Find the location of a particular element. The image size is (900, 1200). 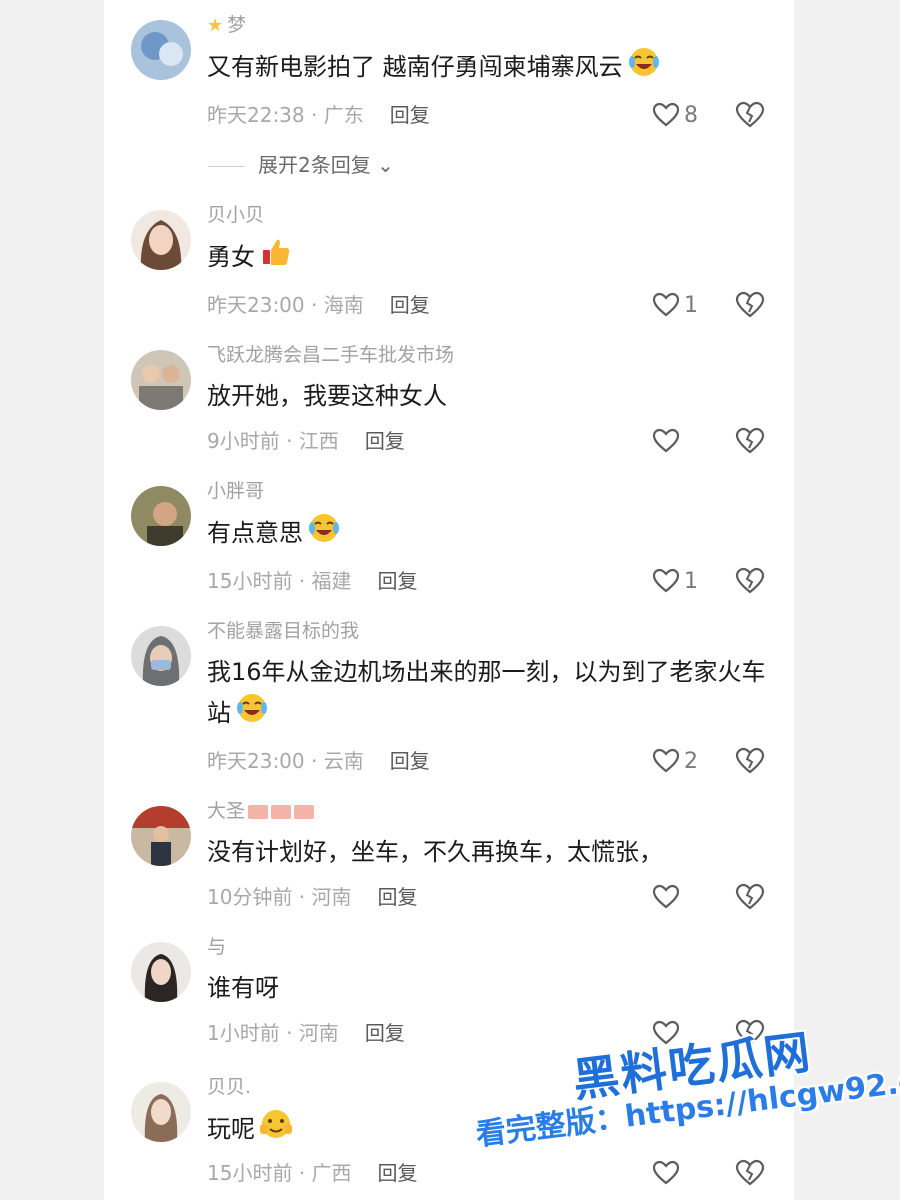

comment-text: 有点意思 is located at coordinates (492, 534).